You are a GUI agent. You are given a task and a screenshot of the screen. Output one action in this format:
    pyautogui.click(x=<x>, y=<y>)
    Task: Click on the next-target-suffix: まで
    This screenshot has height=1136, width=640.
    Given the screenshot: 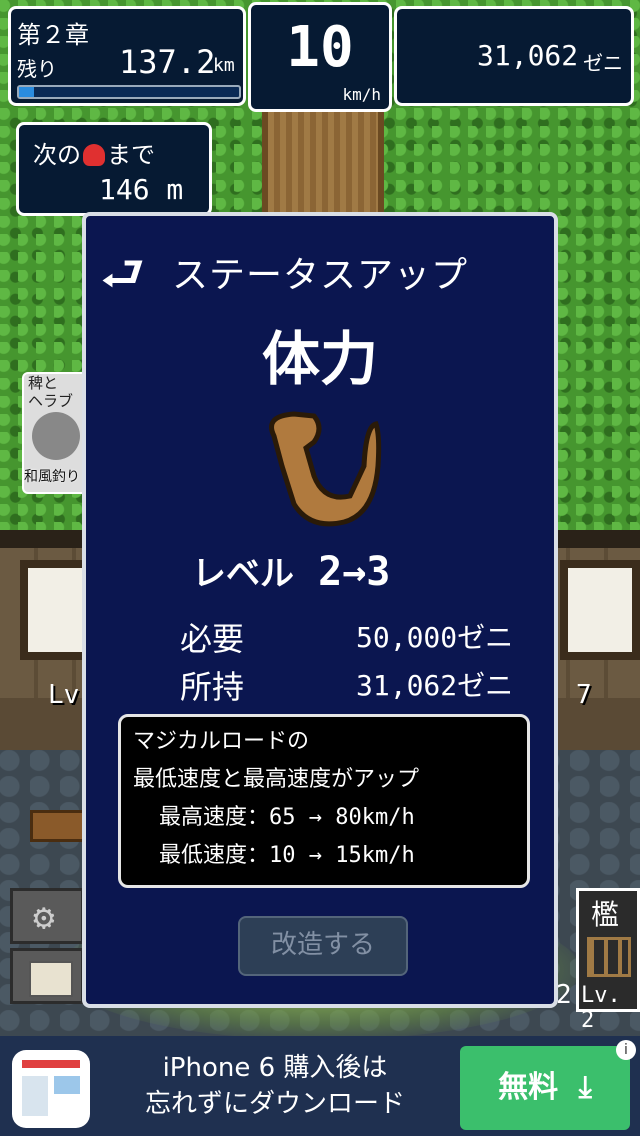 What is the action you would take?
    pyautogui.click(x=131, y=155)
    